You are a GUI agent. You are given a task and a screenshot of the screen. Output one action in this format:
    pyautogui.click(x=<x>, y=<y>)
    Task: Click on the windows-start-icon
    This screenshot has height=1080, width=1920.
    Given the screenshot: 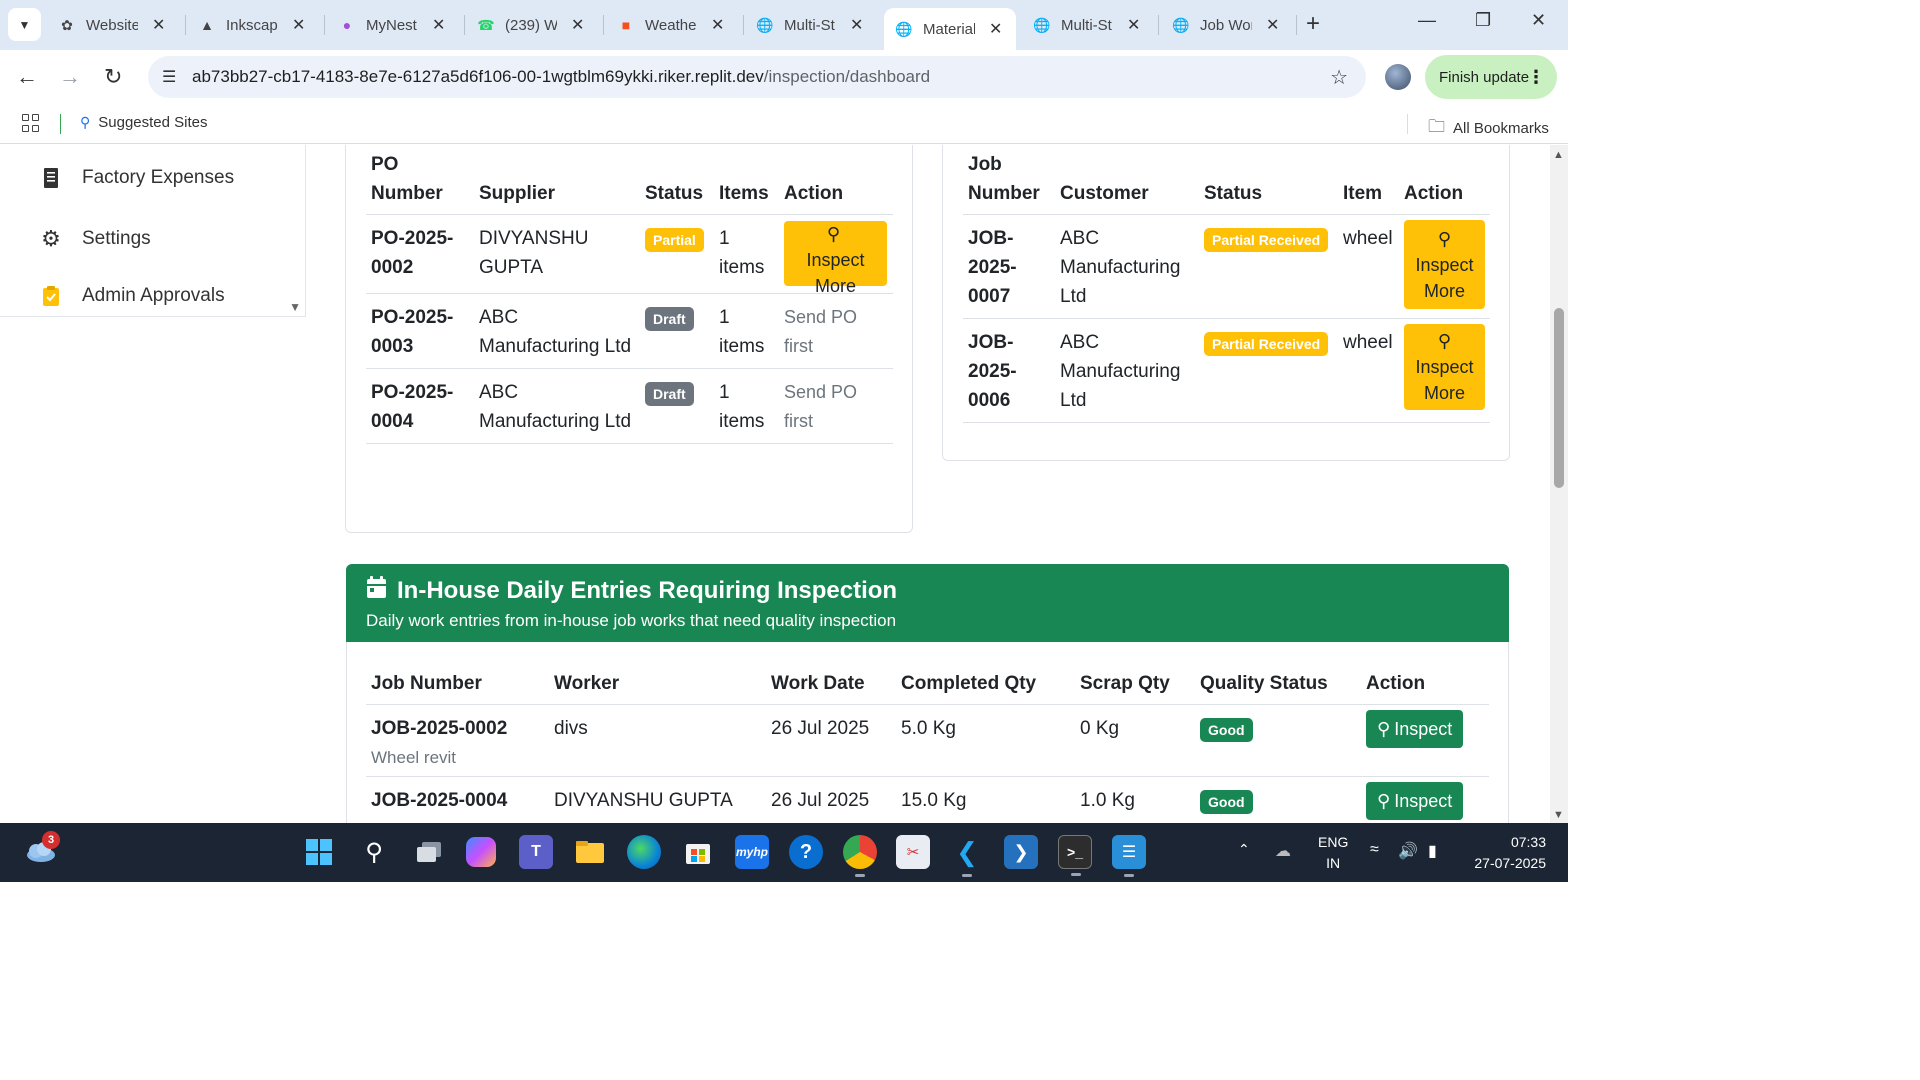 What is the action you would take?
    pyautogui.click(x=319, y=852)
    